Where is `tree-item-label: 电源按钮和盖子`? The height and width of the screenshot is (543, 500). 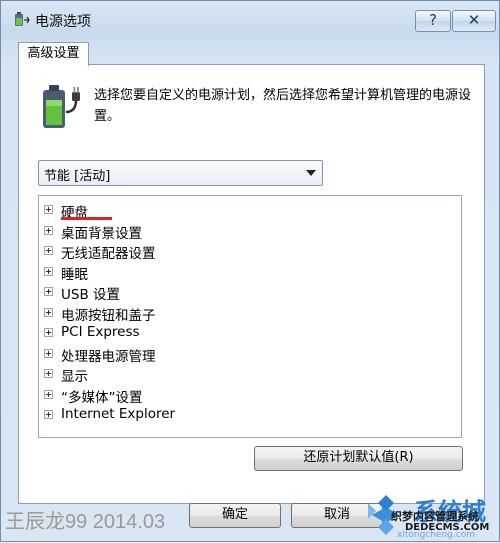 tree-item-label: 电源按钮和盖子 is located at coordinates (108, 316).